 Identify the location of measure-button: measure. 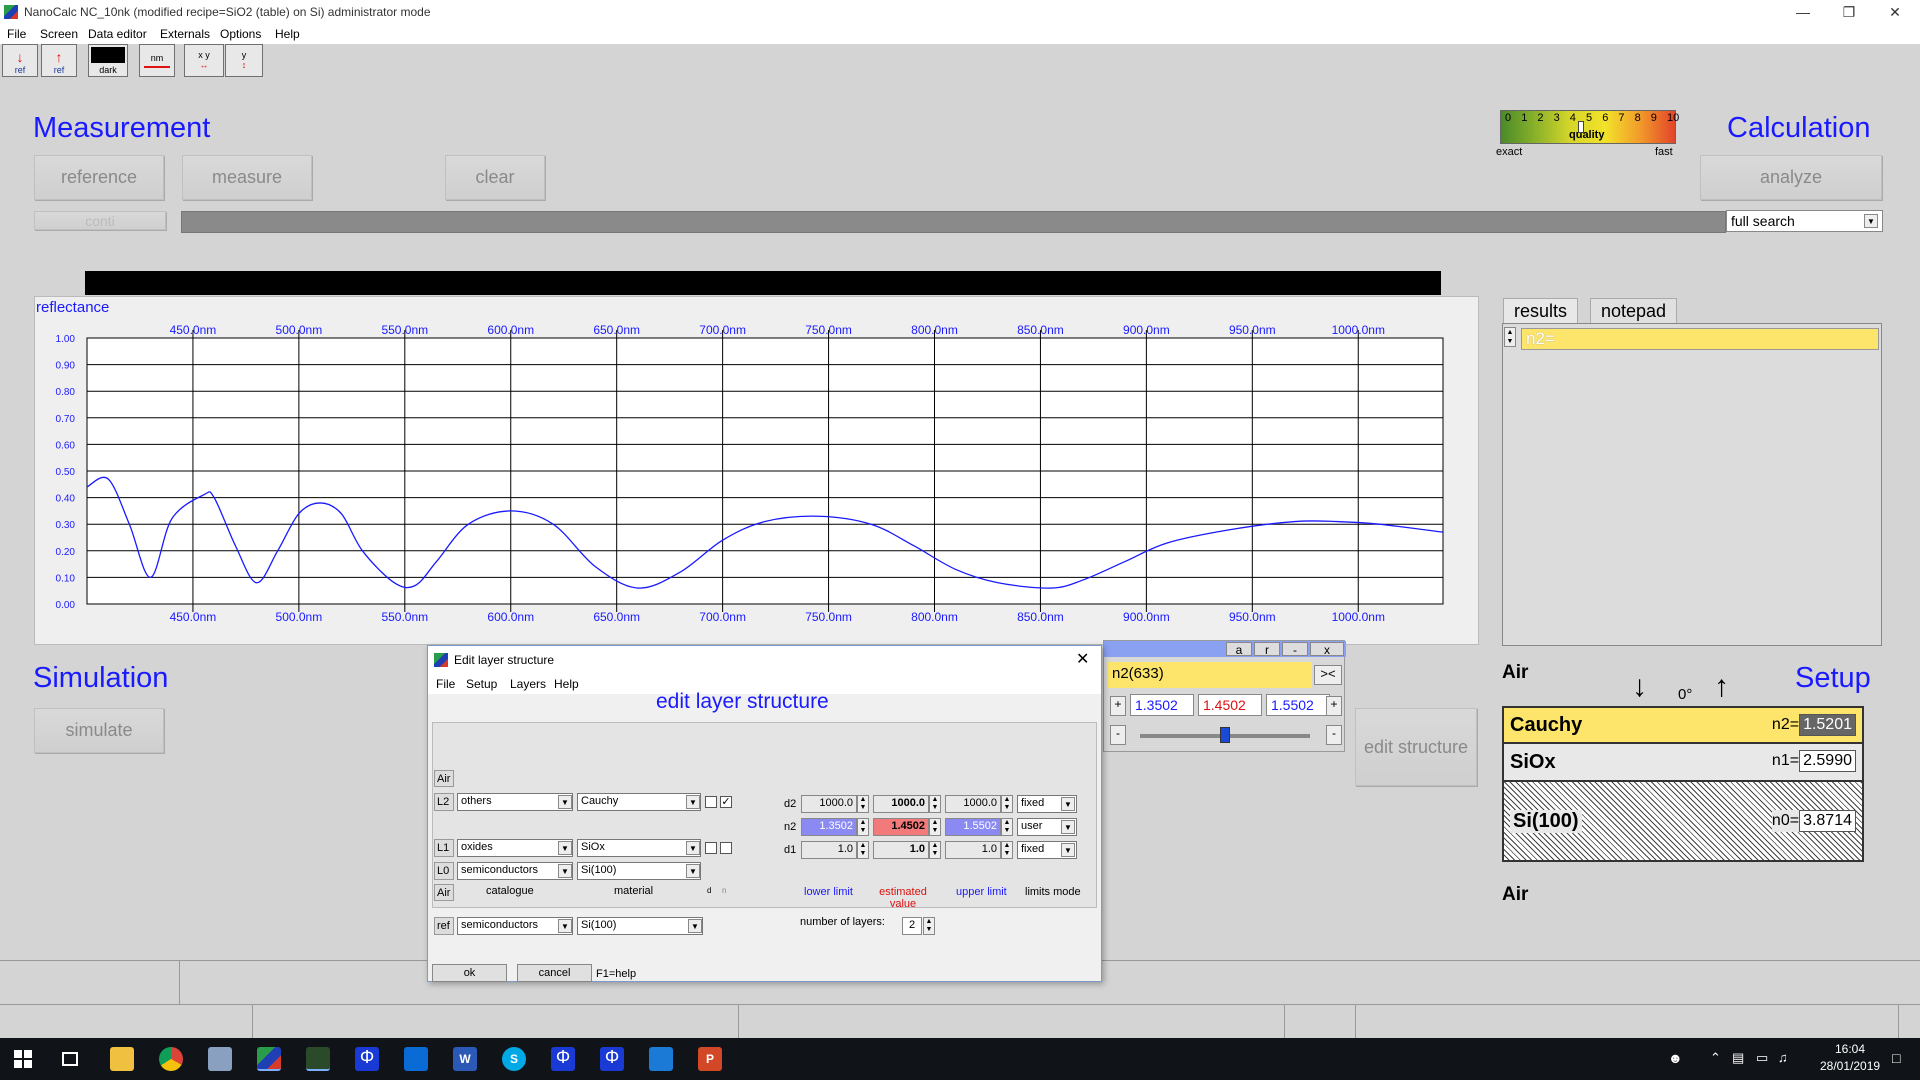
(247, 177).